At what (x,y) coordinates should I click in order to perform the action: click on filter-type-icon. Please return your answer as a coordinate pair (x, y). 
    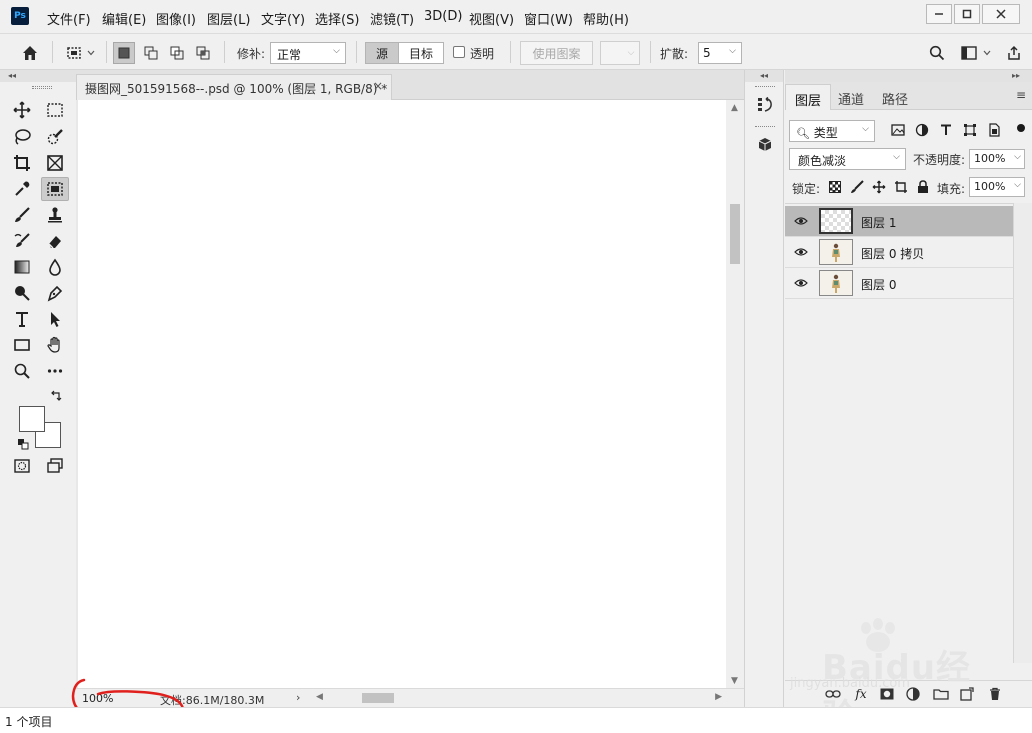
    Looking at the image, I should click on (946, 130).